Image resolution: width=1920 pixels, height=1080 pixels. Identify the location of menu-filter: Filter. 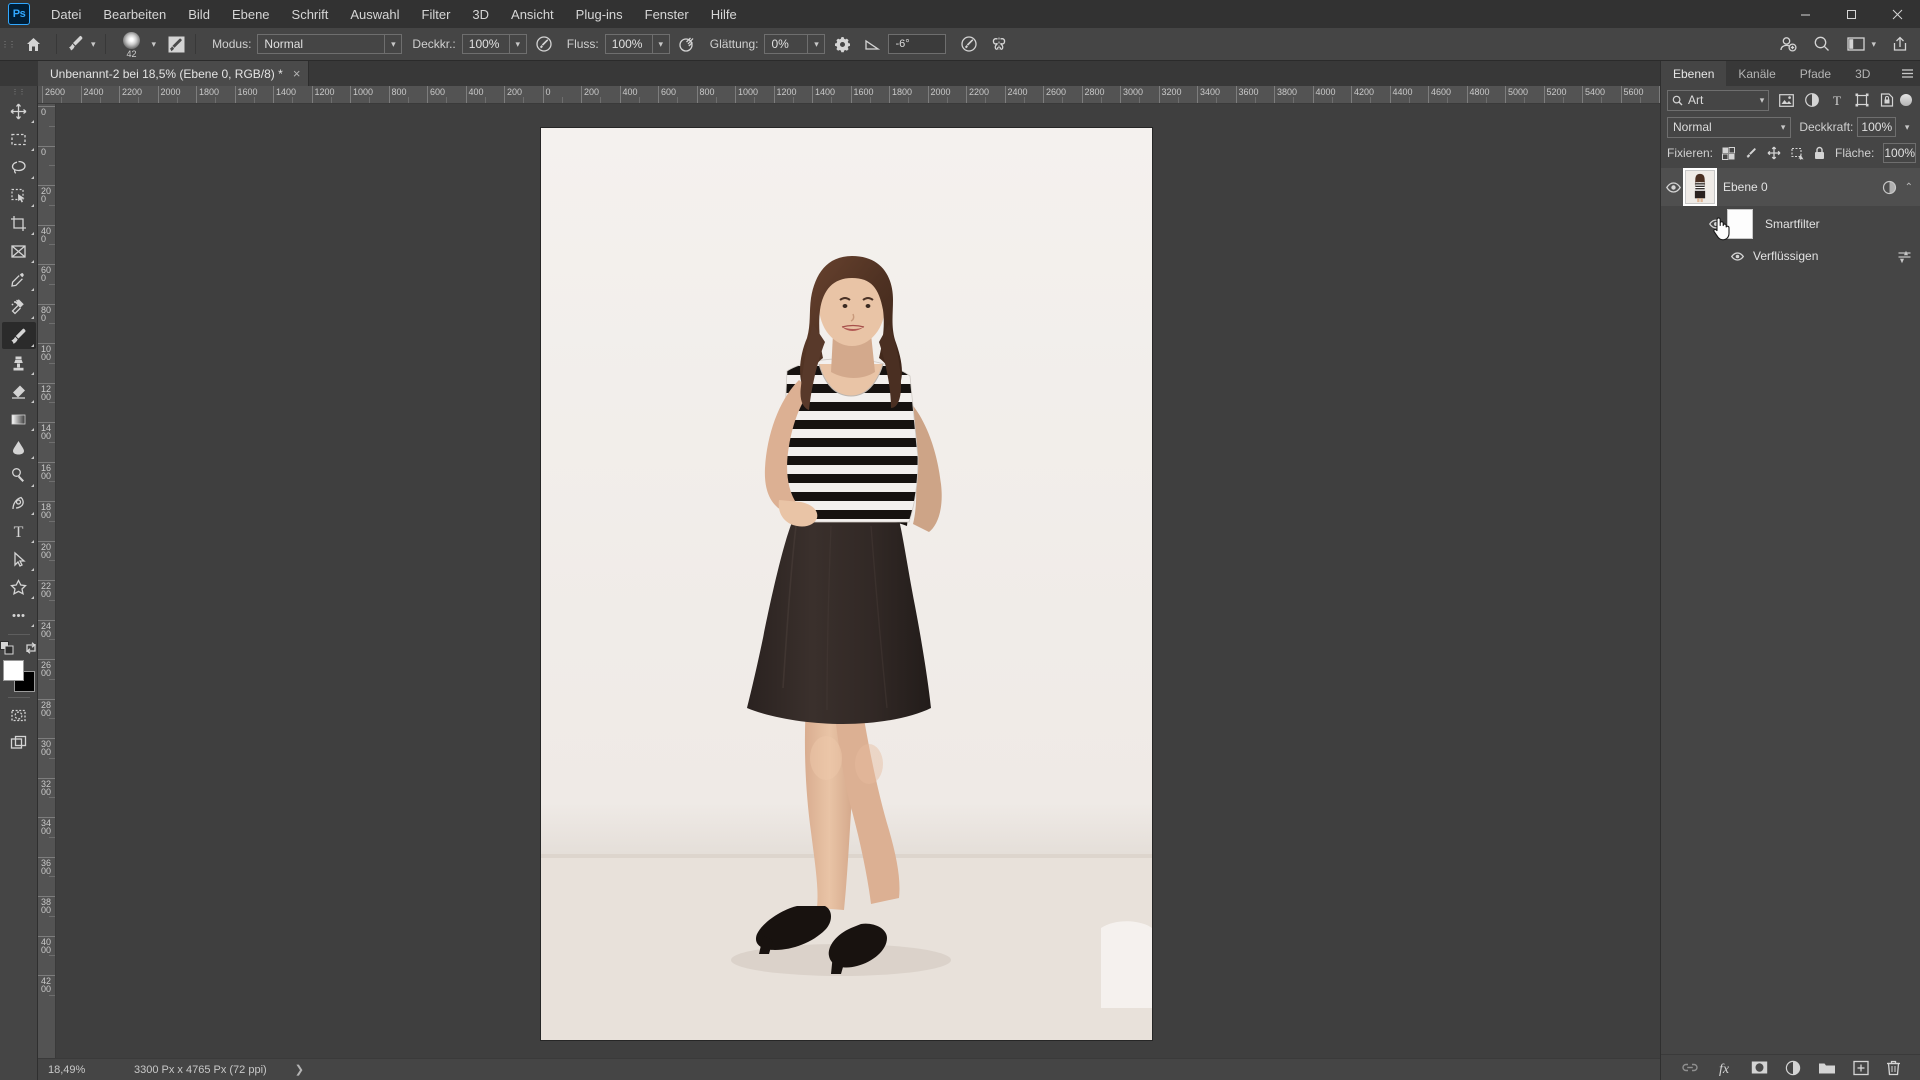
(436, 14).